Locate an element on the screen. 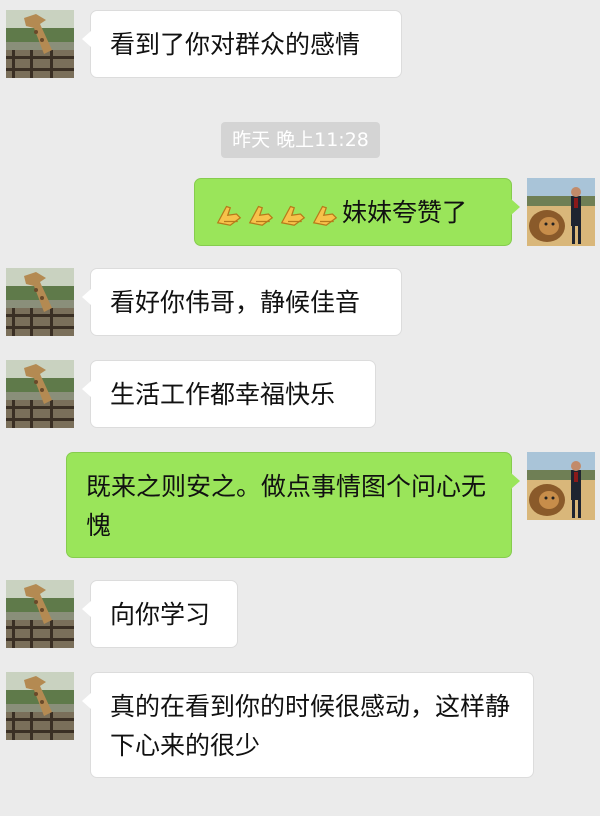 The width and height of the screenshot is (600, 816). message-bubble: 生活工作都幸福快乐 is located at coordinates (229, 394).